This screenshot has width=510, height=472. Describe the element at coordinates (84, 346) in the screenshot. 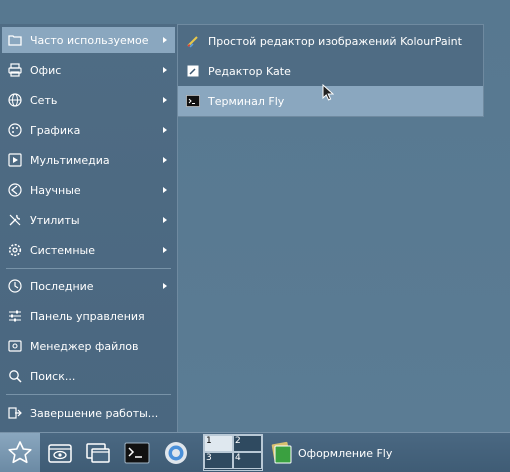

I see `menu-item-label: Менеджер файлов` at that location.